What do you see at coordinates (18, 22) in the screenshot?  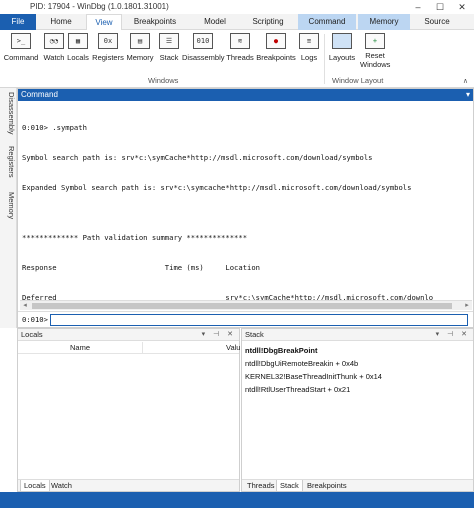 I see `tab-file: File` at bounding box center [18, 22].